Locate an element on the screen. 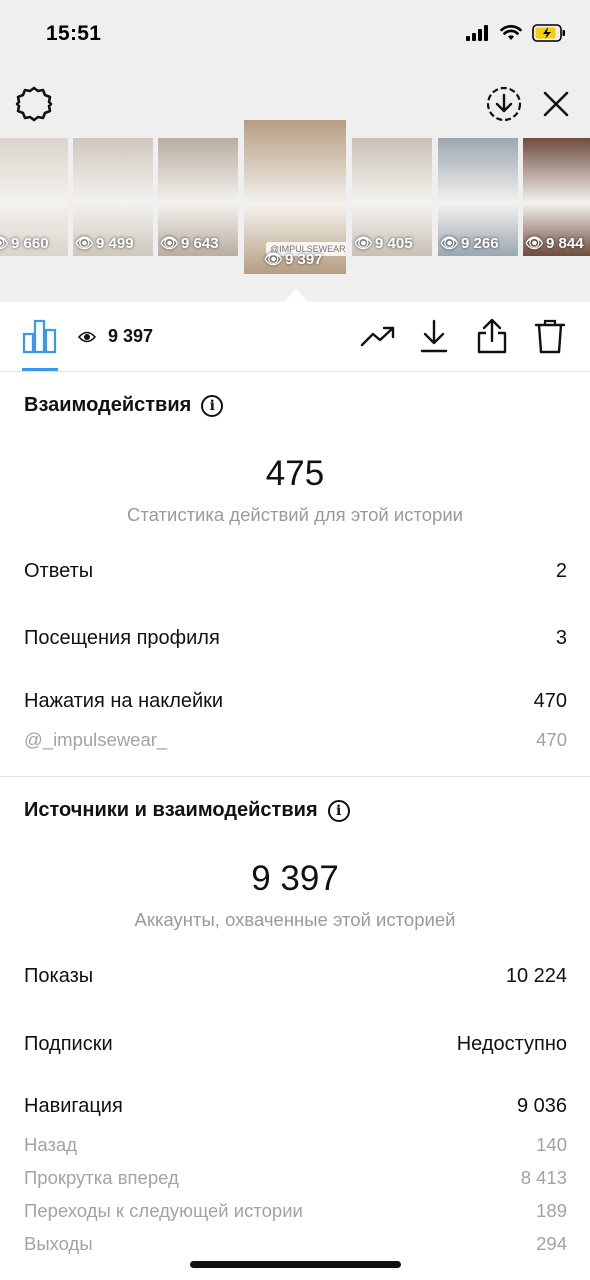 Image resolution: width=590 pixels, height=1280 pixels. story-thumbnail: 👁 9 844 is located at coordinates (556, 197).